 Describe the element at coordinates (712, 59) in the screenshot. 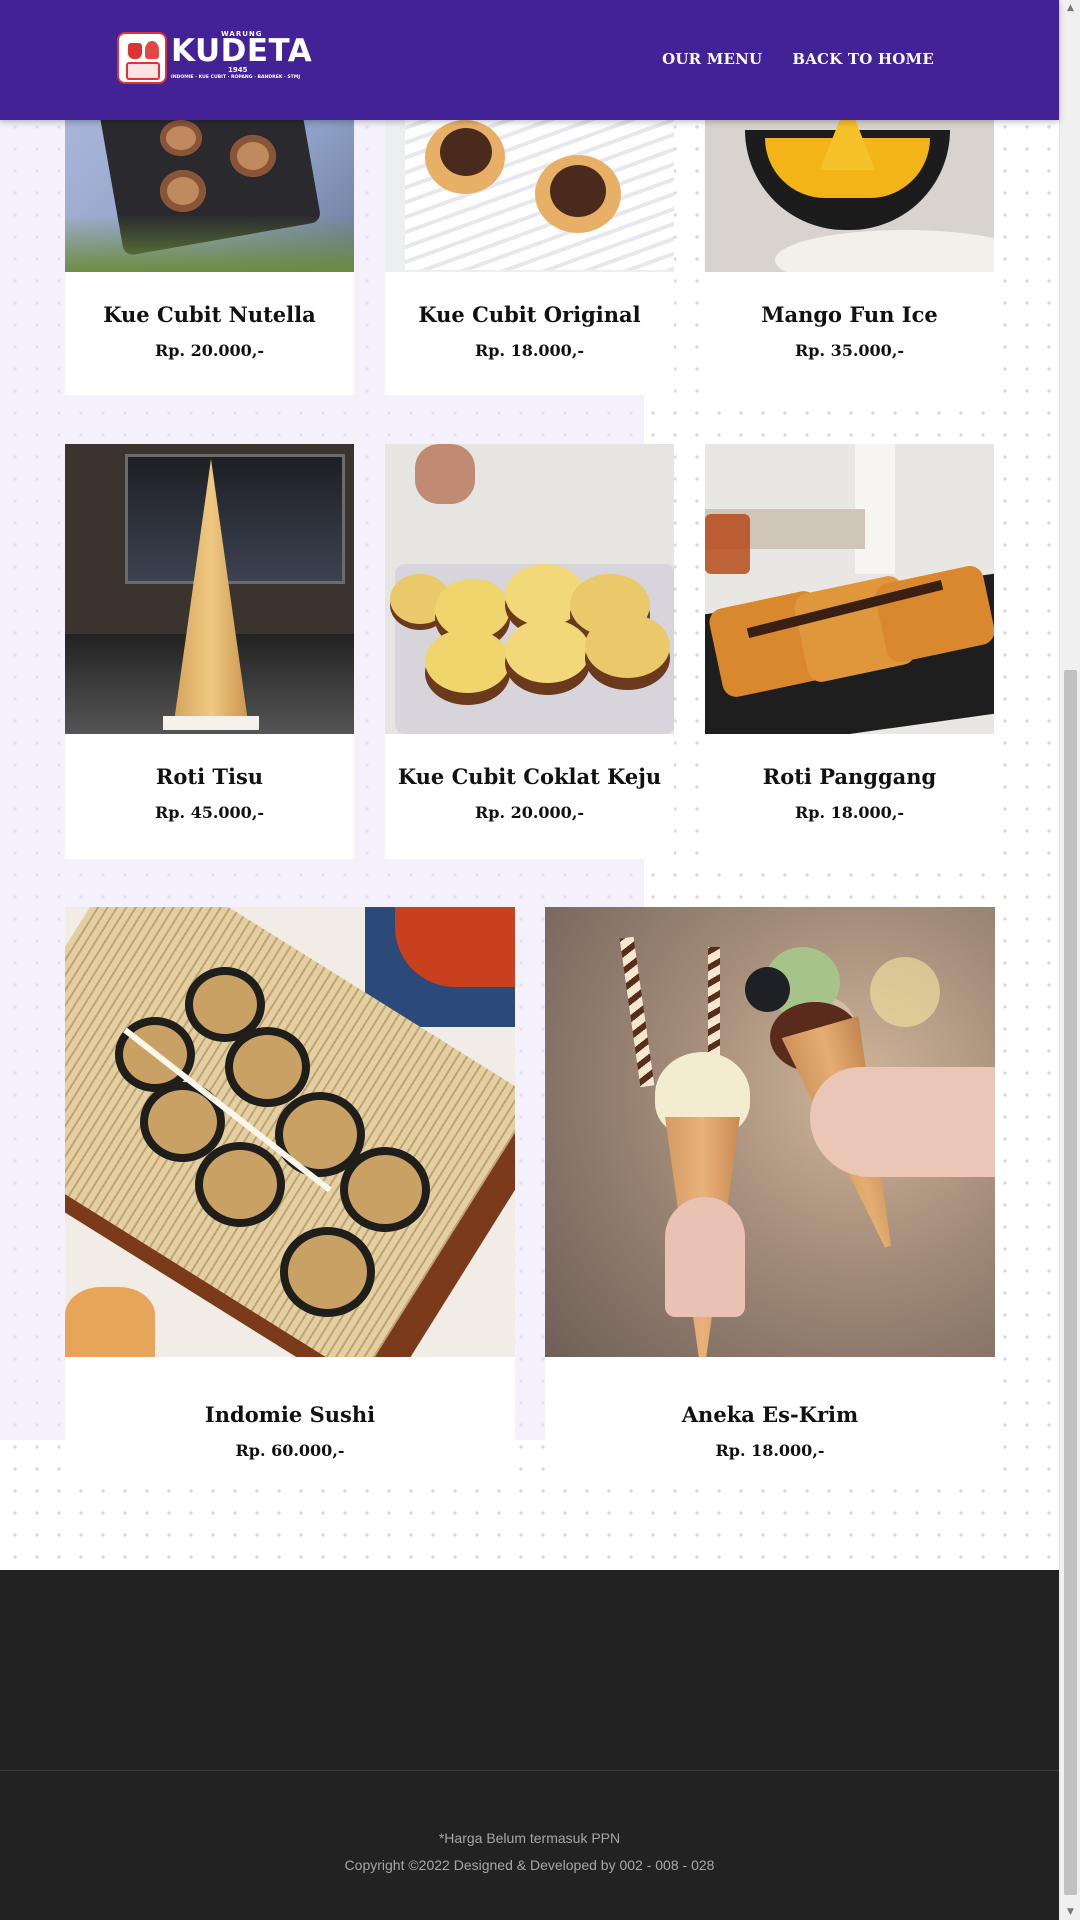

I see `nav-our-menu-link: OUR MENU` at that location.